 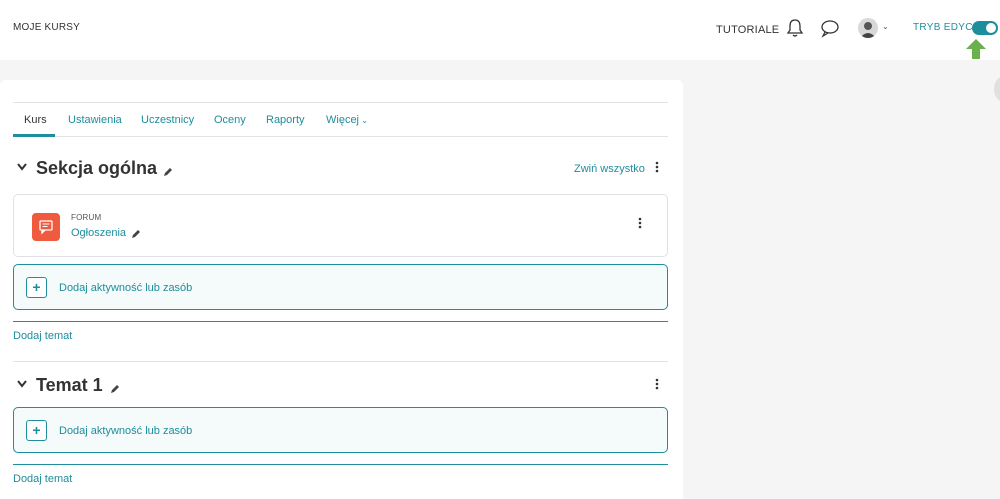 I want to click on tab-kurs: Kurs, so click(x=35, y=120).